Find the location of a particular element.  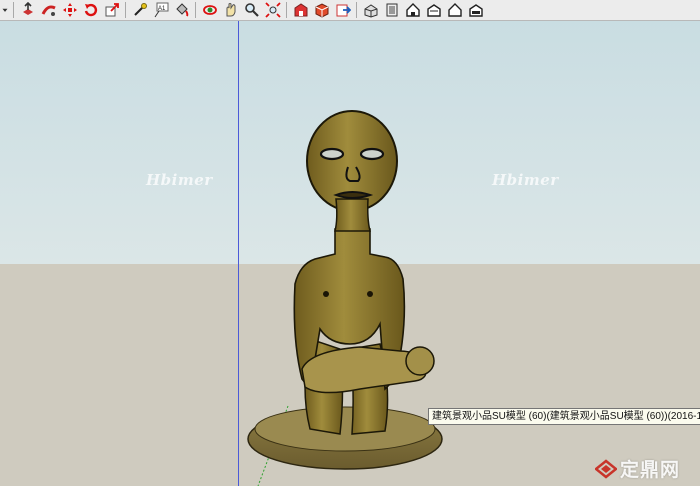

front-view-icon is located at coordinates (412, 10).